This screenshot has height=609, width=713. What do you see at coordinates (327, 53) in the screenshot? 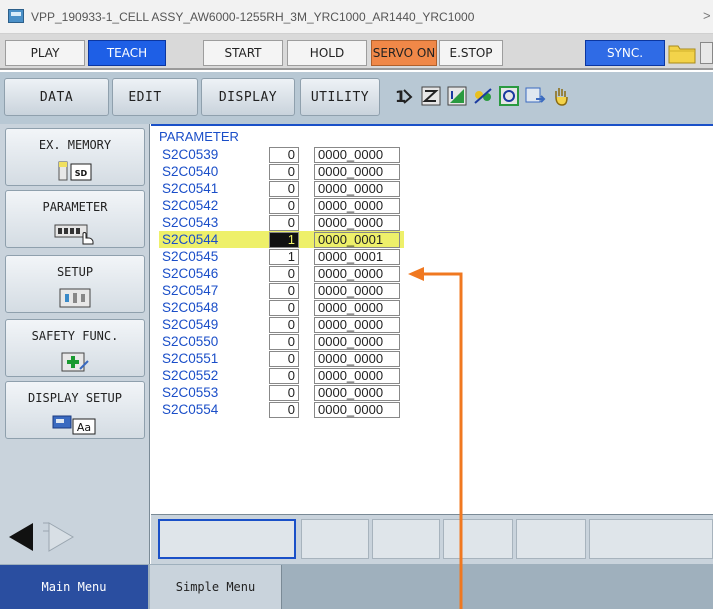
I see `hold-button: HOLD` at bounding box center [327, 53].